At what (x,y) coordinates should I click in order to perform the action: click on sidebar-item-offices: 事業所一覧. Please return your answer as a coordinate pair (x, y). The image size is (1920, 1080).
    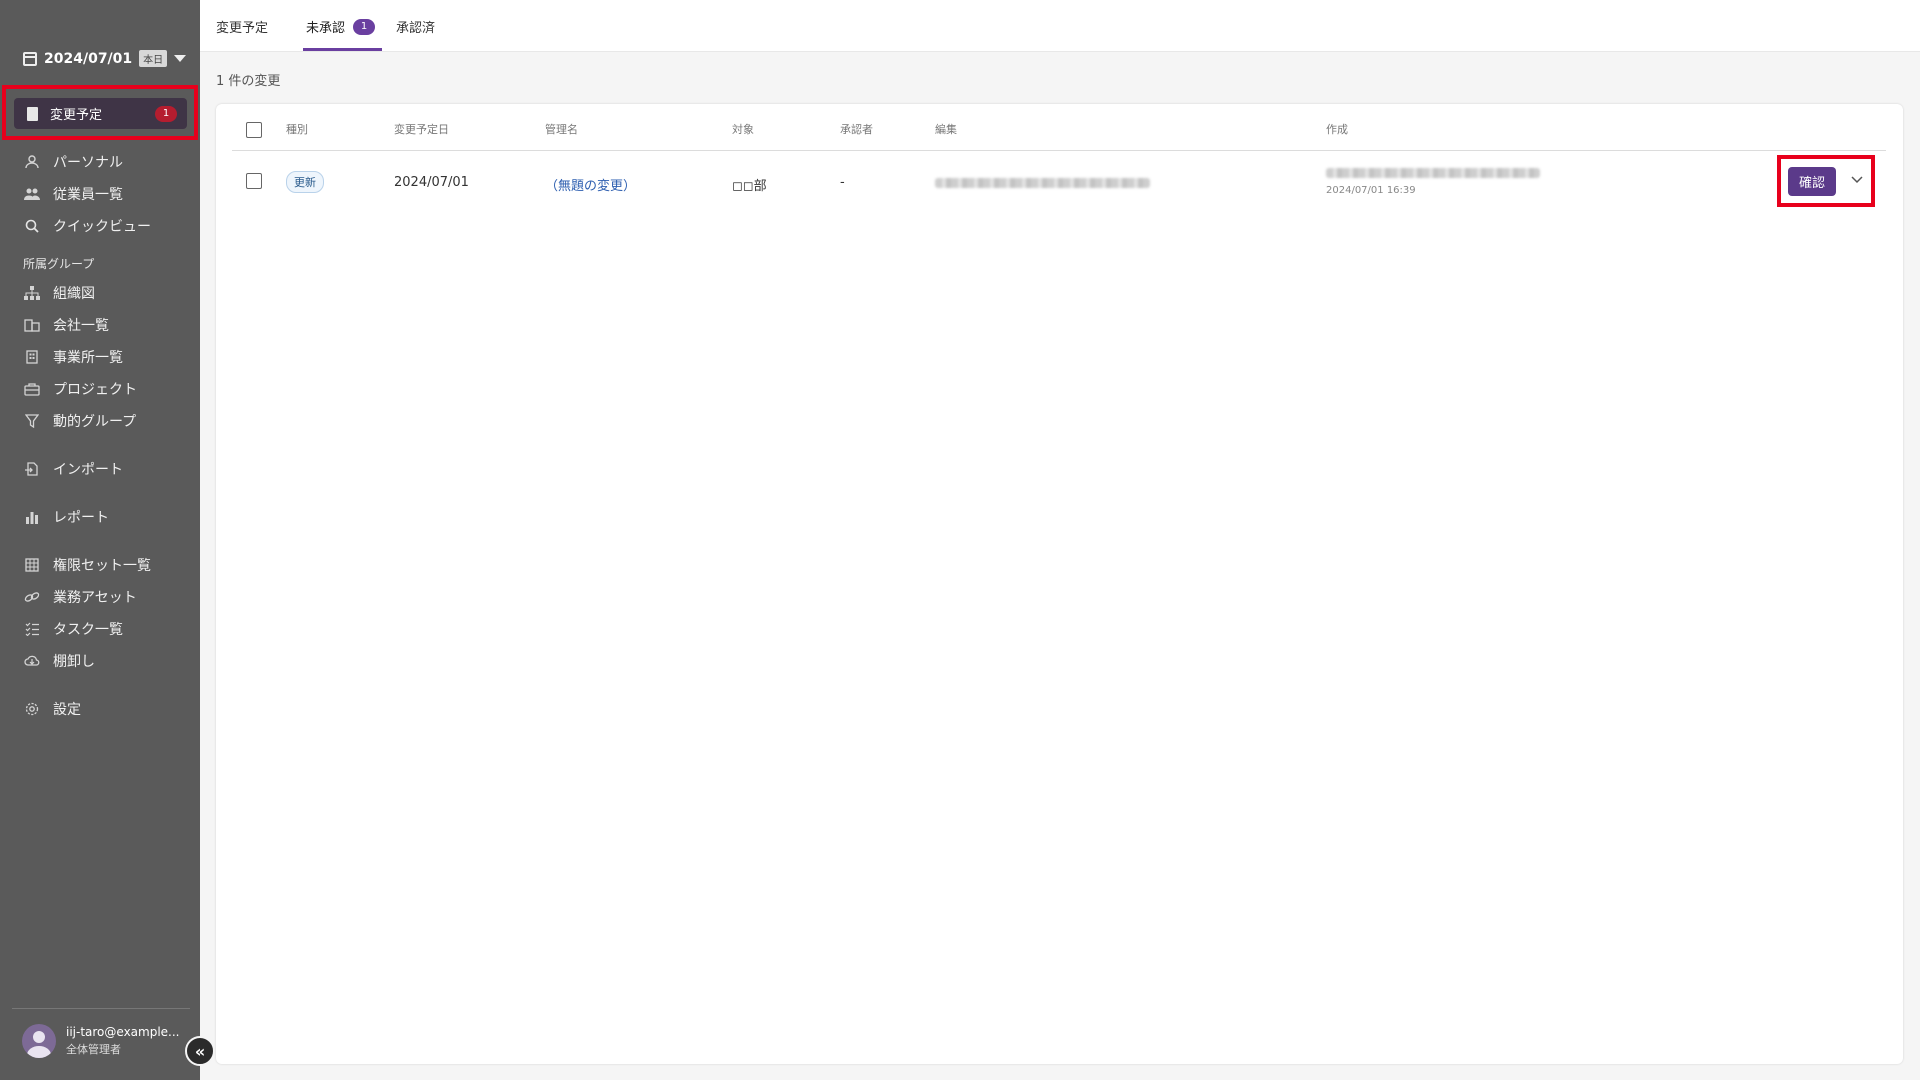
    Looking at the image, I should click on (73, 357).